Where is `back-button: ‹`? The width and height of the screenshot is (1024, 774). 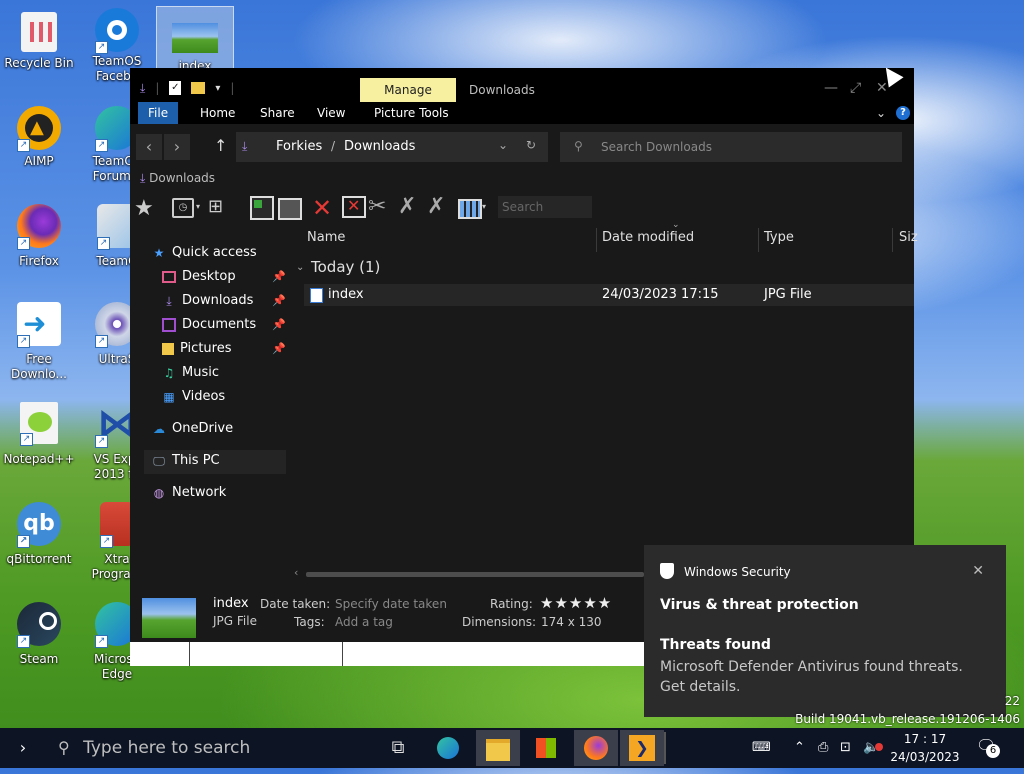 back-button: ‹ is located at coordinates (149, 147).